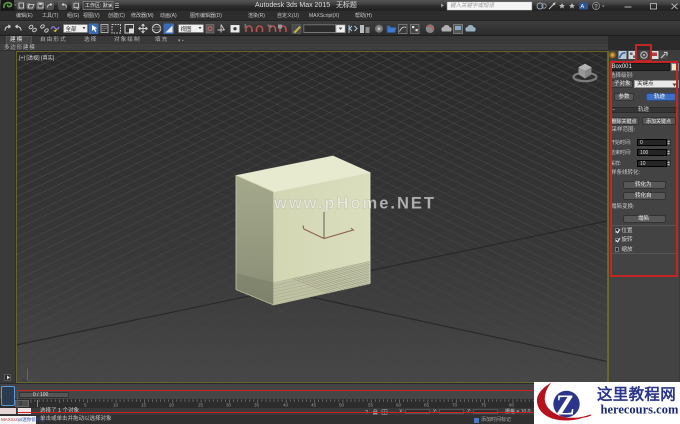 This screenshot has height=424, width=680. Describe the element at coordinates (583, 7) in the screenshot. I see `svg-text: A` at that location.